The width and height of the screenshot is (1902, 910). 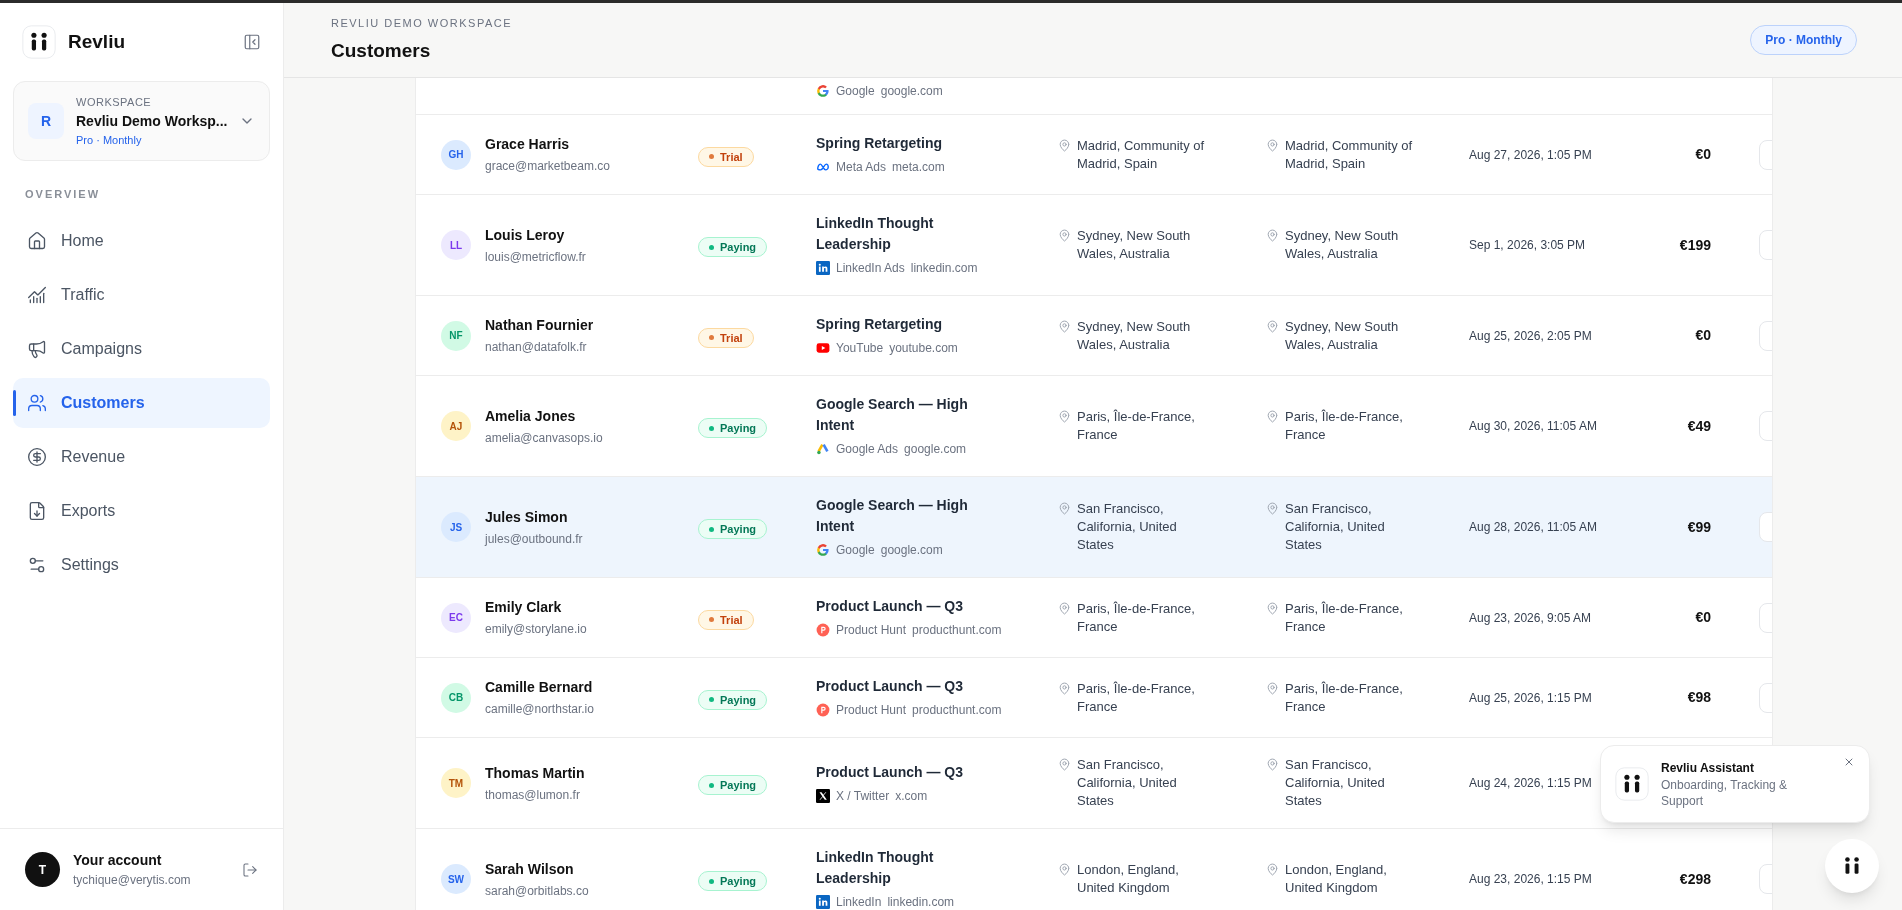 What do you see at coordinates (97, 41) in the screenshot?
I see `brand-name: Revliu` at bounding box center [97, 41].